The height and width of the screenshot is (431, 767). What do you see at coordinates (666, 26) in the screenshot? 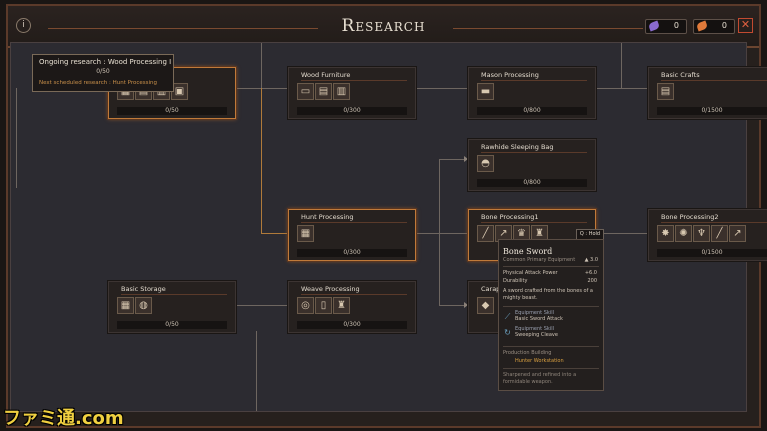
I see `resource-counter-purple: 0` at bounding box center [666, 26].